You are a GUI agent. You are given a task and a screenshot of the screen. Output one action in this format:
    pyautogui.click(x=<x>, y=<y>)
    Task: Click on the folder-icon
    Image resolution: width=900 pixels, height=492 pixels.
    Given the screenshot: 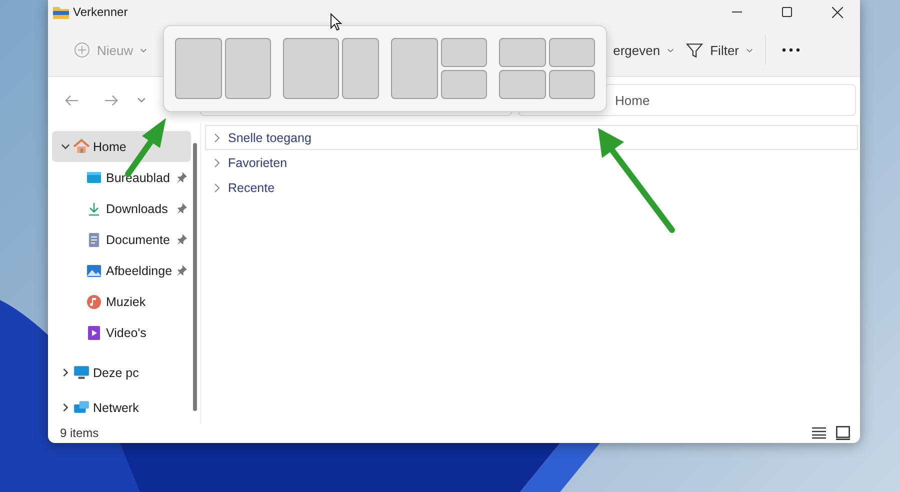 What is the action you would take?
    pyautogui.click(x=61, y=12)
    